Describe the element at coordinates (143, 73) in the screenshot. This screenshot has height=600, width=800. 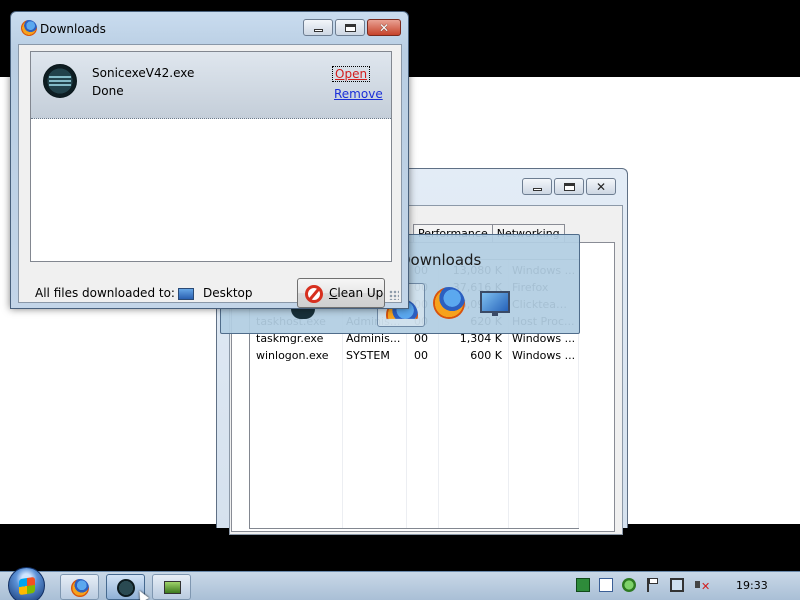
I see `download-filename: SonicexeV42.exe` at that location.